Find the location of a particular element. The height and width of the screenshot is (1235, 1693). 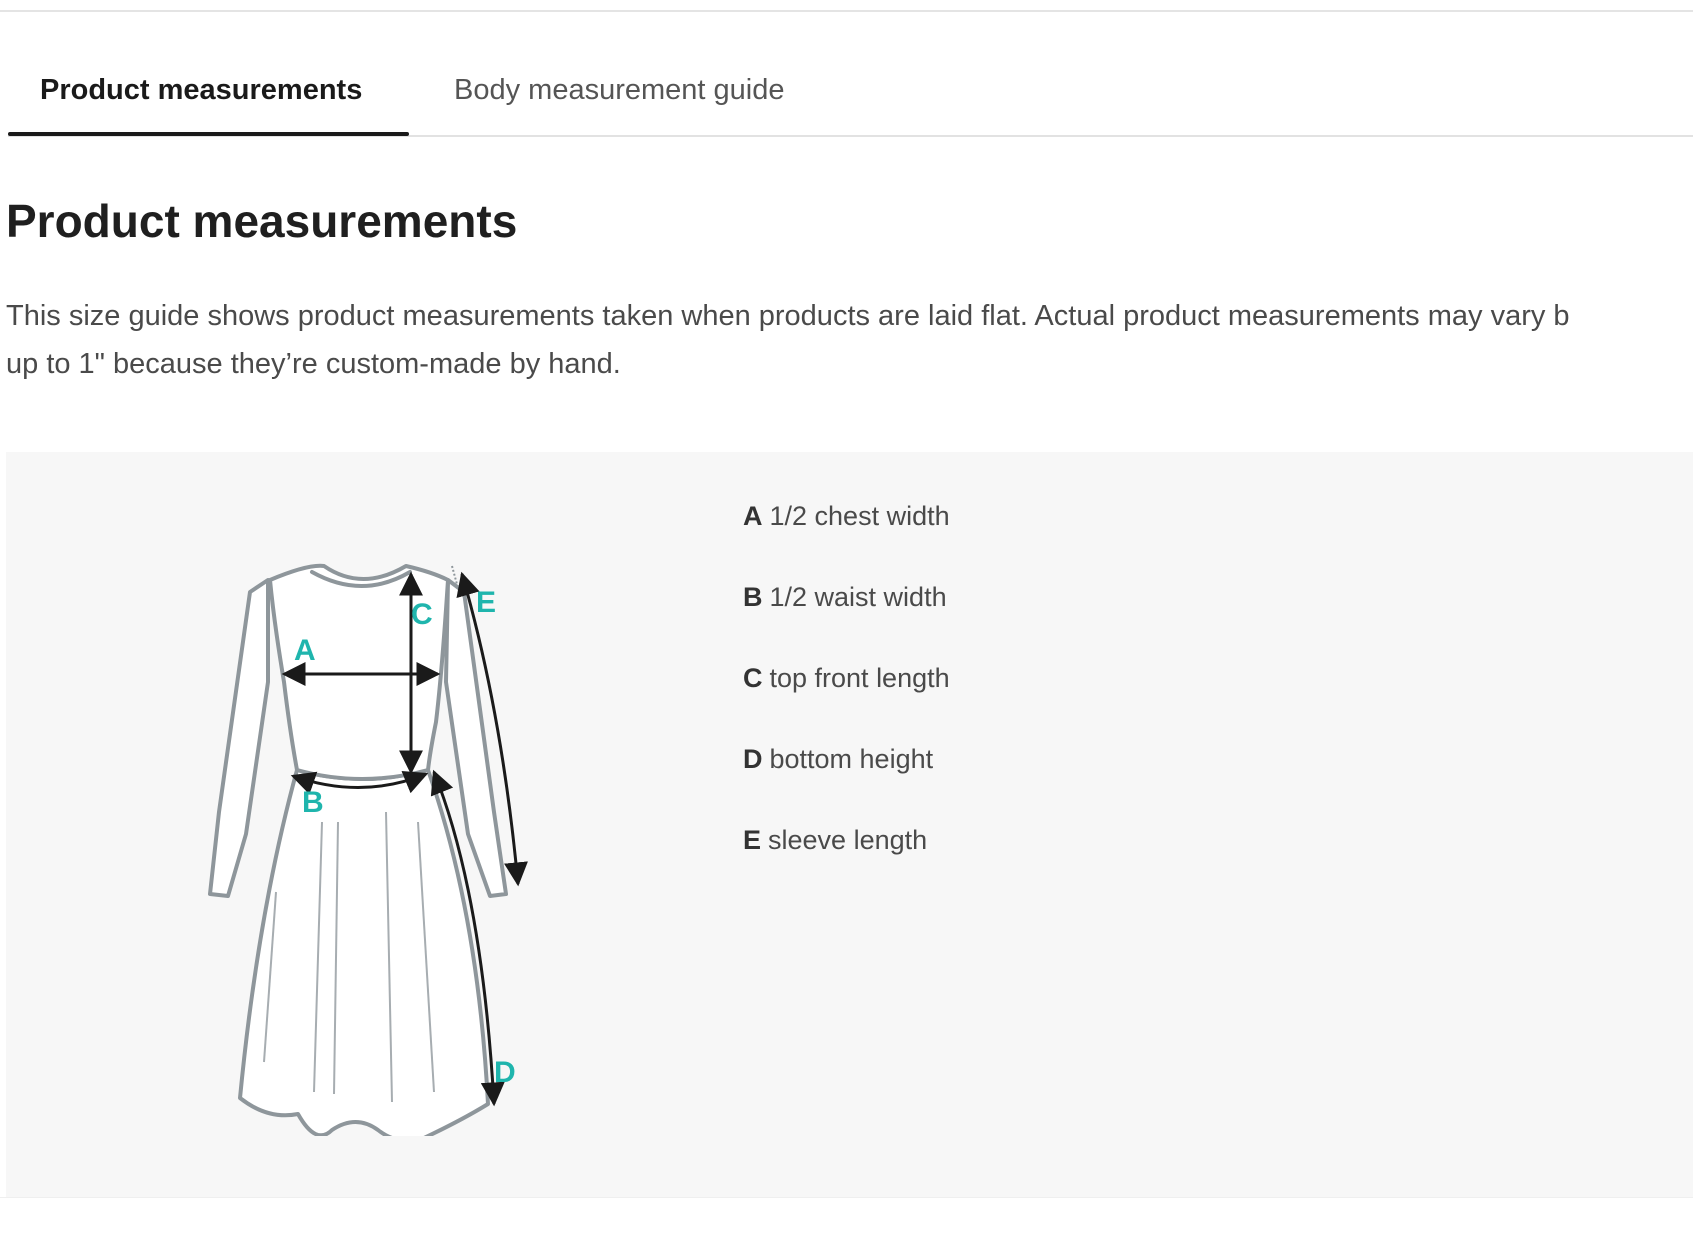

legend-item-a: A 1/2 chest width is located at coordinates (846, 516).